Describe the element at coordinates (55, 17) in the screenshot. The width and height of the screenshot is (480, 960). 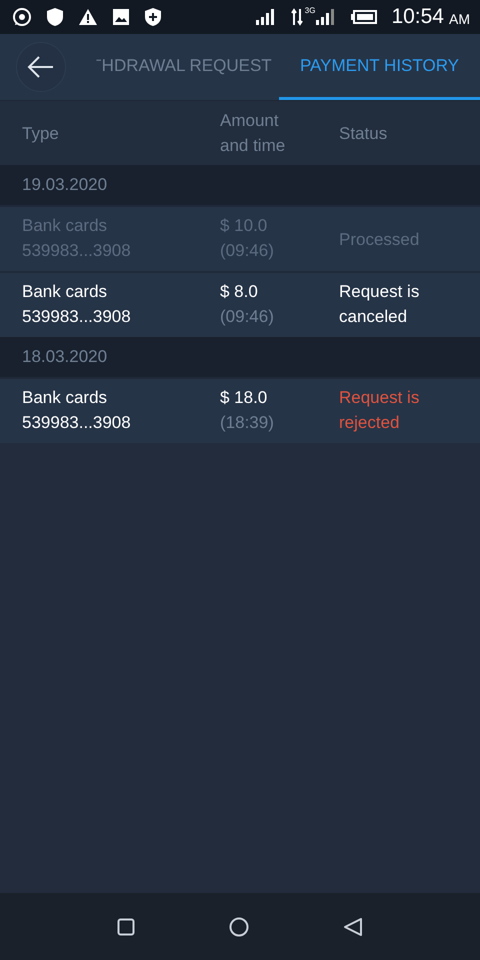
I see `shield-icon` at that location.